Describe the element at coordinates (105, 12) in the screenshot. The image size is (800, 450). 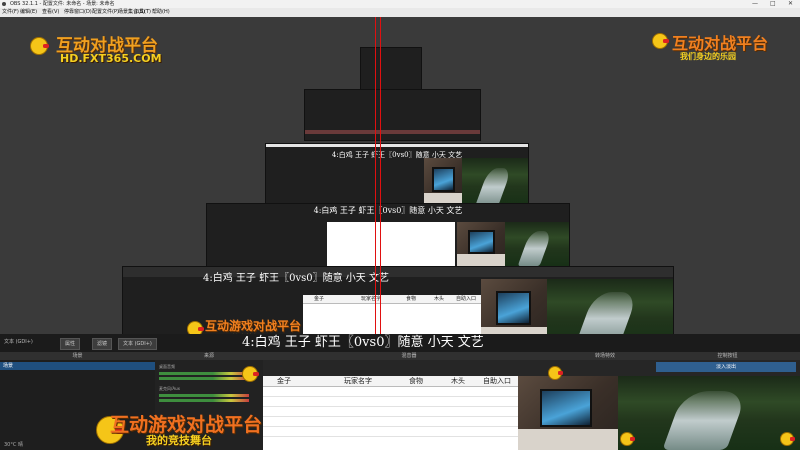
I see `menu-profile: 配置文件(P)` at that location.